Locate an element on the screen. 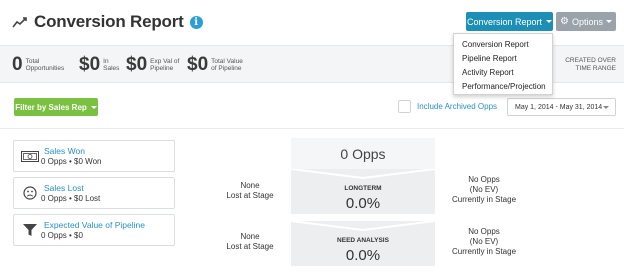  include-archived-toggle: Include Archived Opps is located at coordinates (447, 106).